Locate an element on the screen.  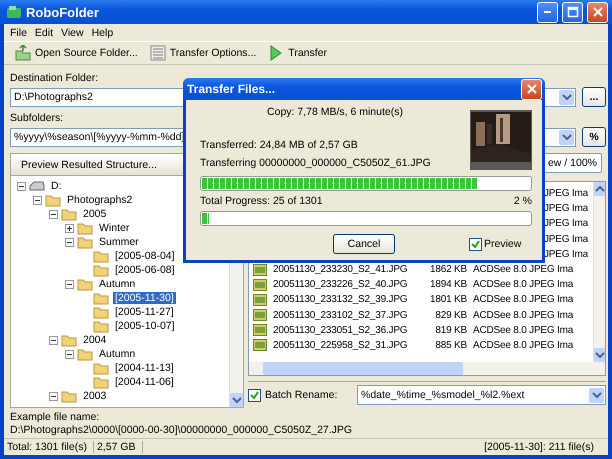
scrollbar is located at coordinates (599, 272).